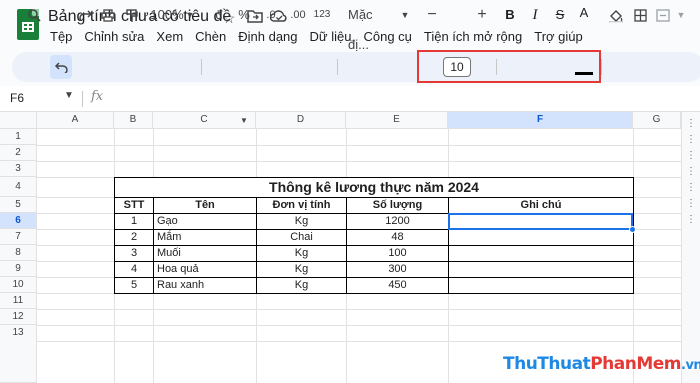 The width and height of the screenshot is (700, 383). I want to click on row-header-7: 7, so click(18, 237).